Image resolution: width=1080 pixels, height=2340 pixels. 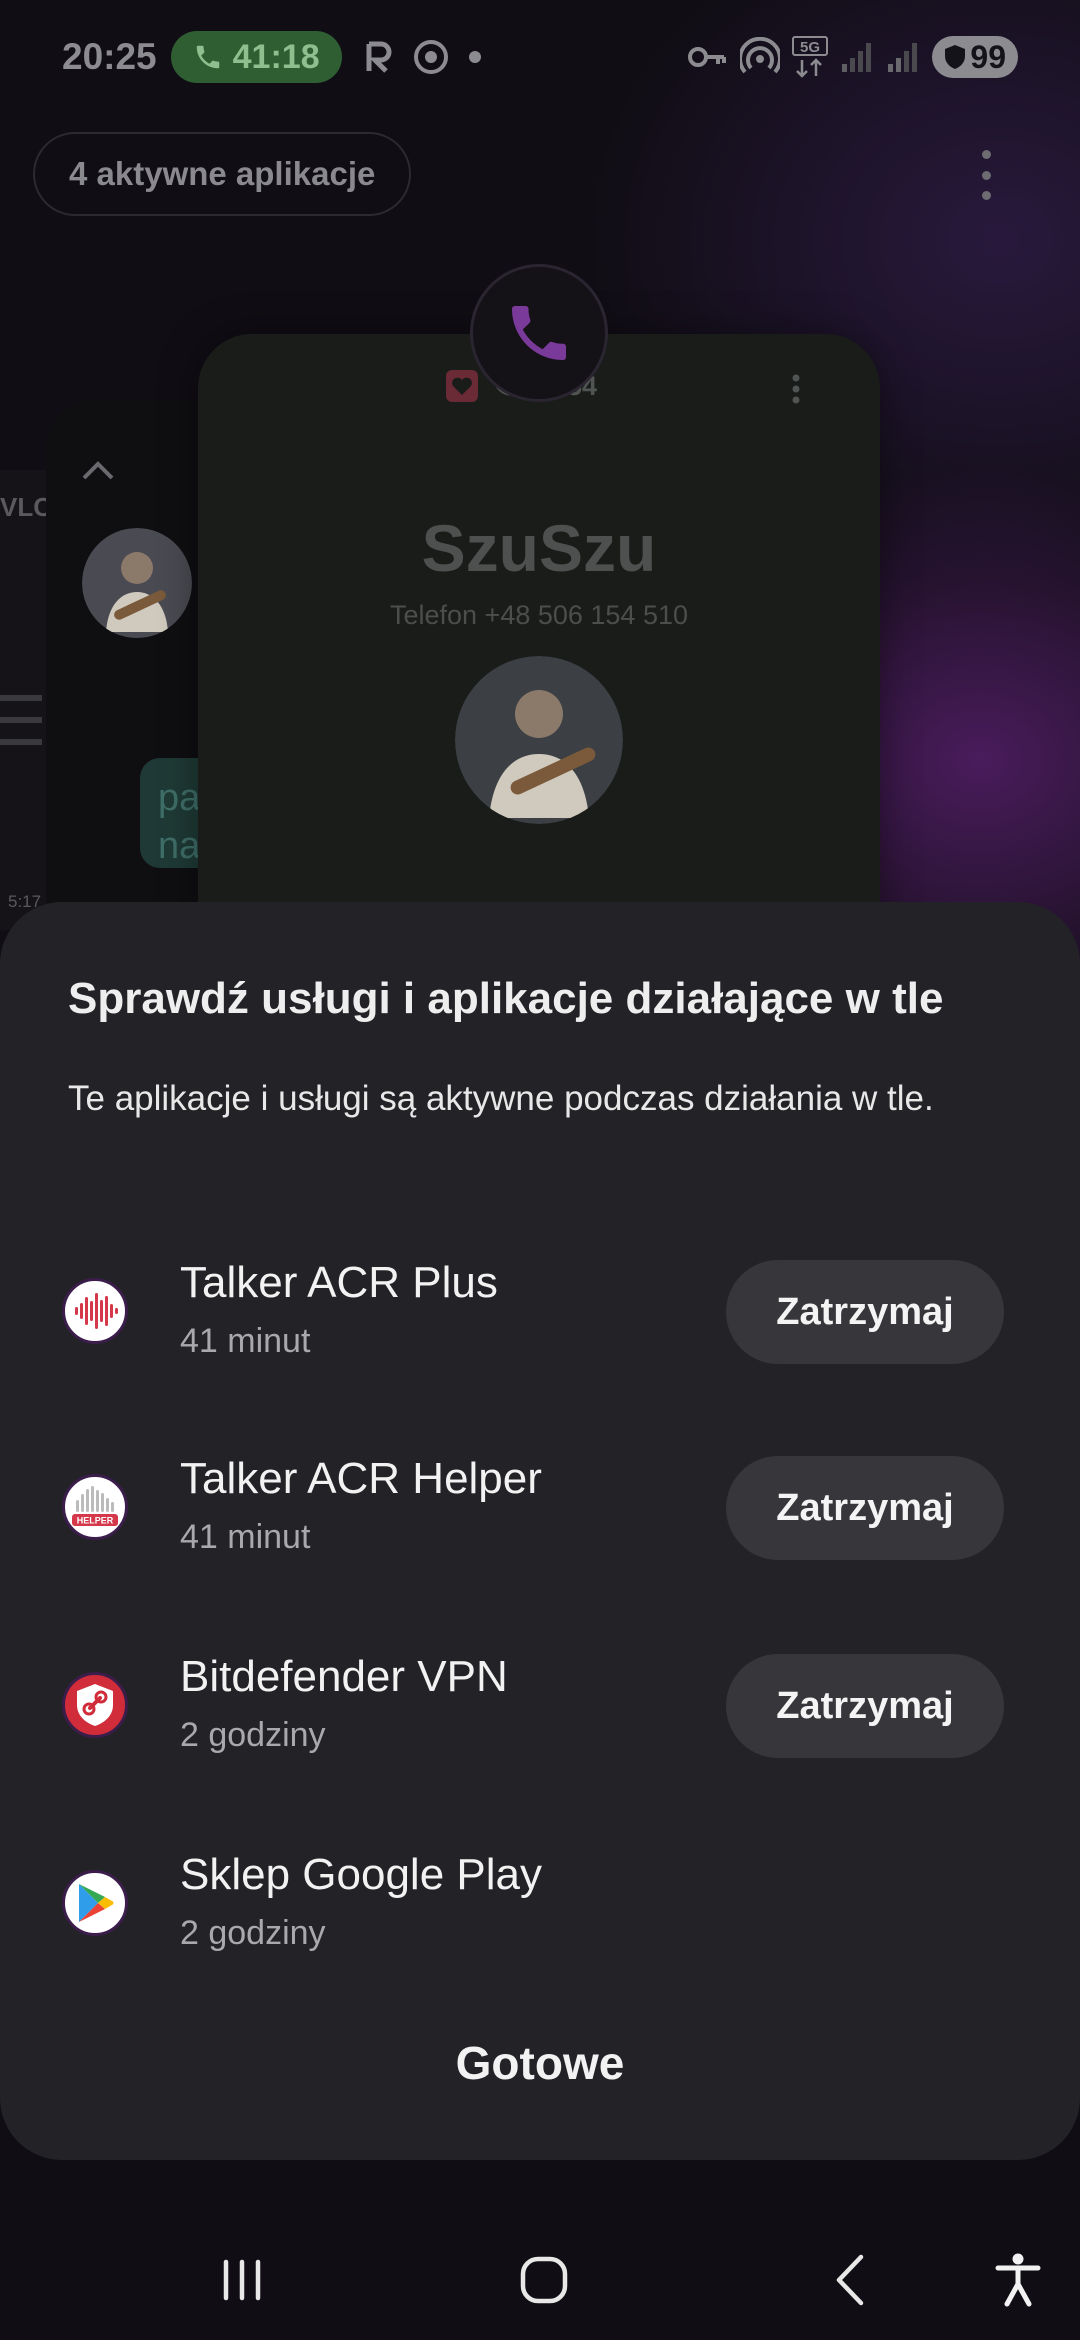 What do you see at coordinates (707, 57) in the screenshot?
I see `vpn-key-icon` at bounding box center [707, 57].